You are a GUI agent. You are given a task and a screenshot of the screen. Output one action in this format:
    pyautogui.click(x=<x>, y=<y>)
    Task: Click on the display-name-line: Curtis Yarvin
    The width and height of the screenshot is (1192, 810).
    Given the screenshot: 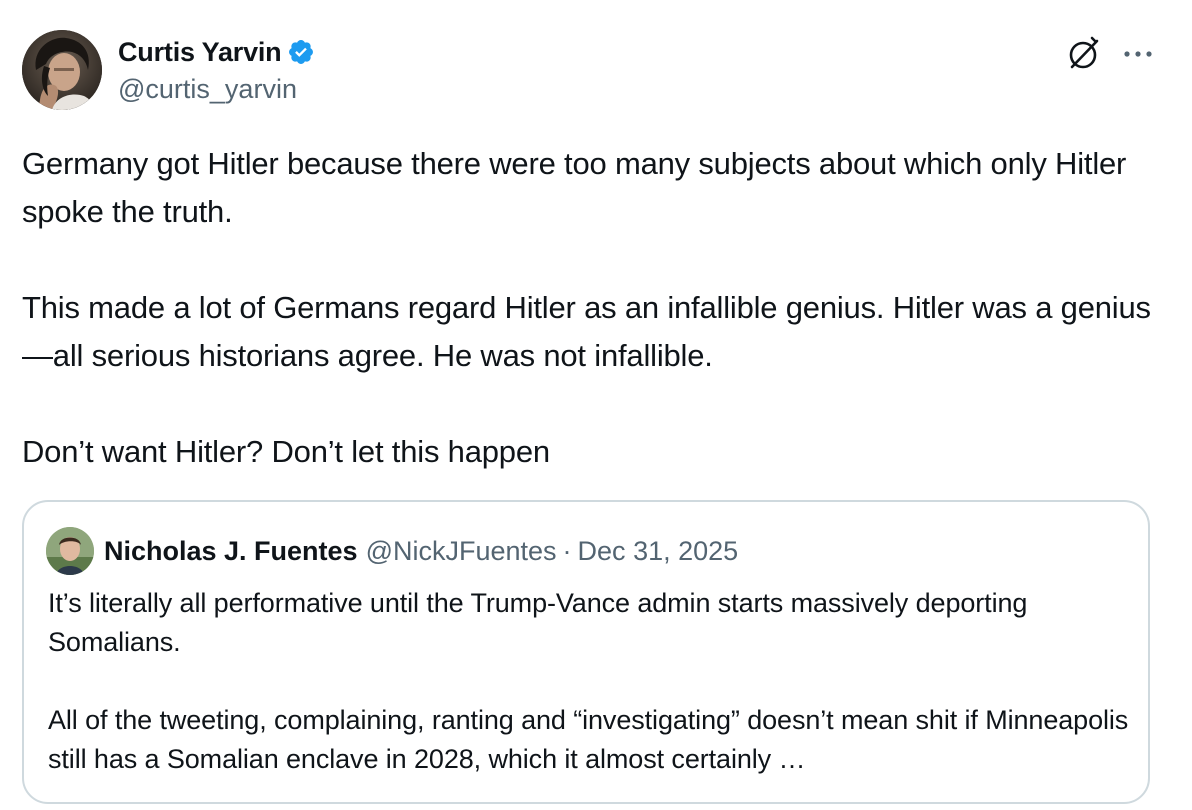 What is the action you would take?
    pyautogui.click(x=216, y=52)
    